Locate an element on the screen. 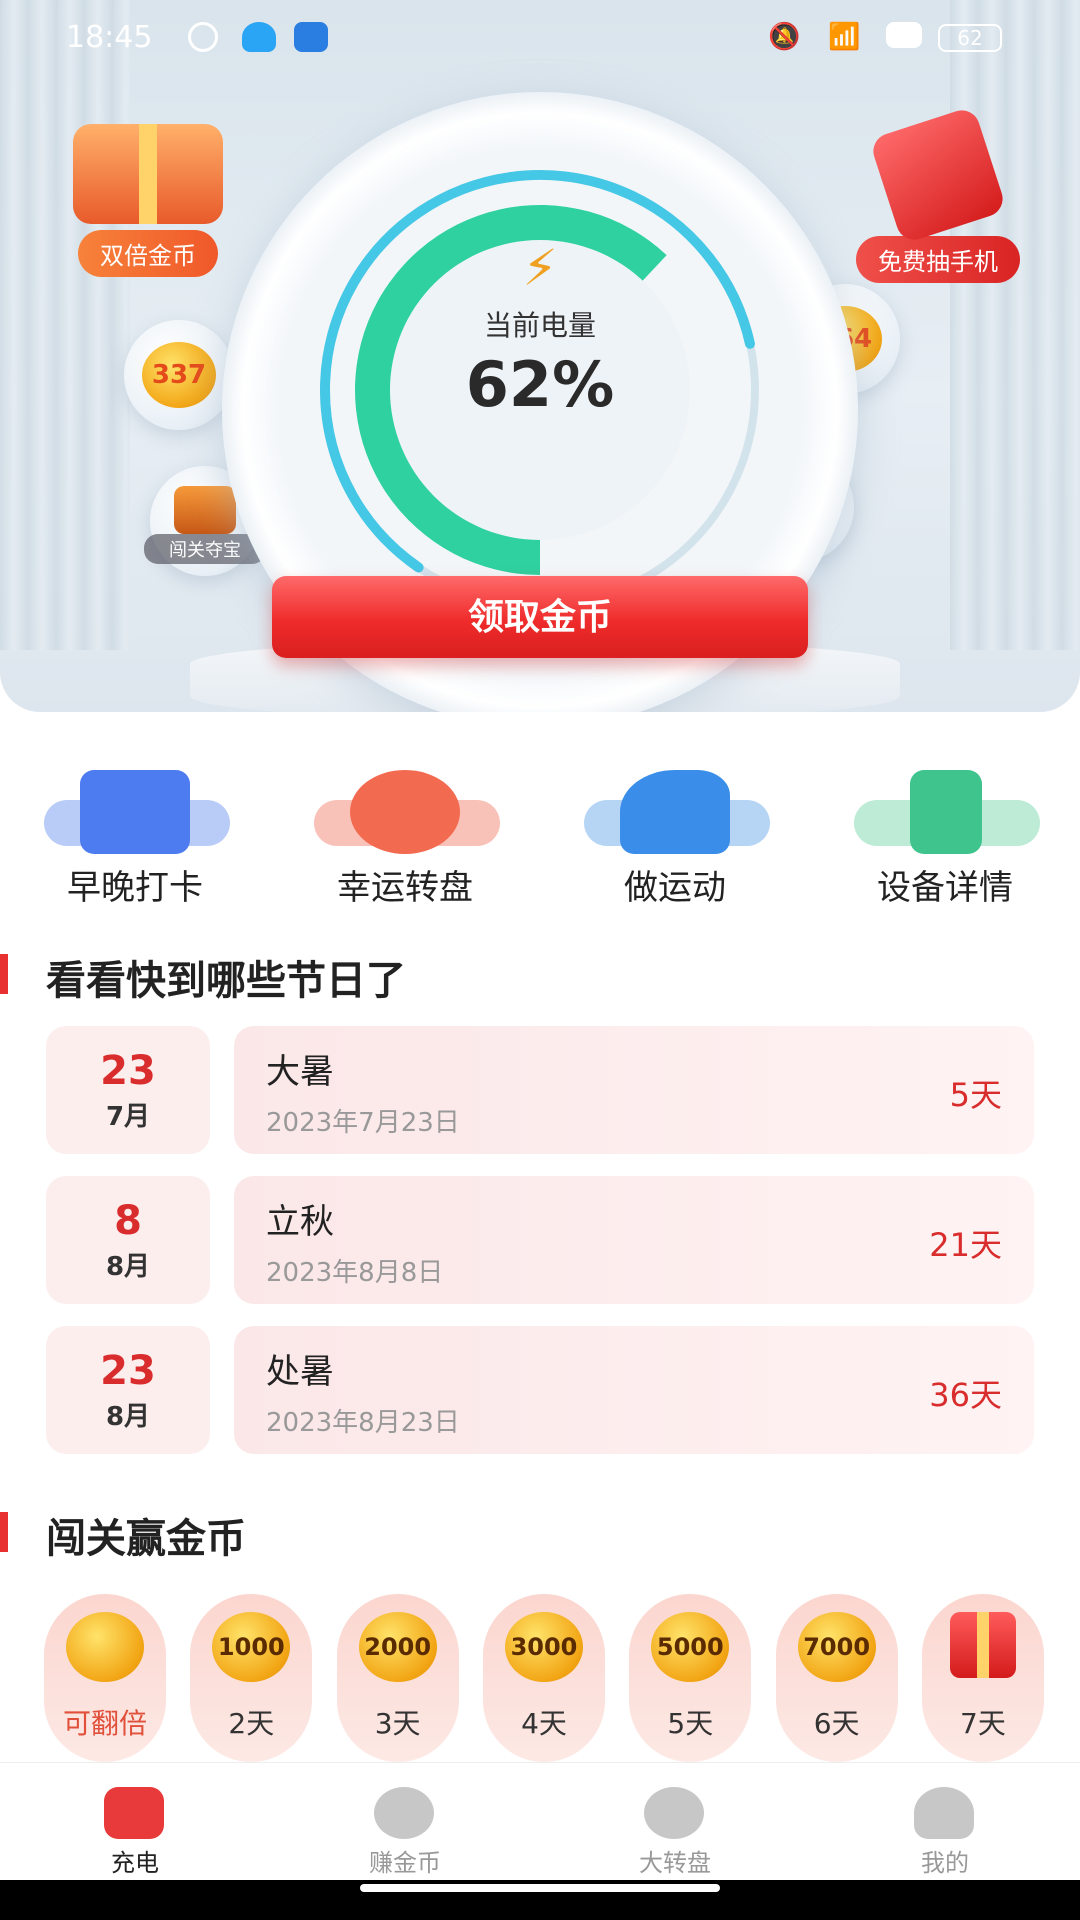 The height and width of the screenshot is (1920, 1080). action-device-details: 设备详情 is located at coordinates (945, 835).